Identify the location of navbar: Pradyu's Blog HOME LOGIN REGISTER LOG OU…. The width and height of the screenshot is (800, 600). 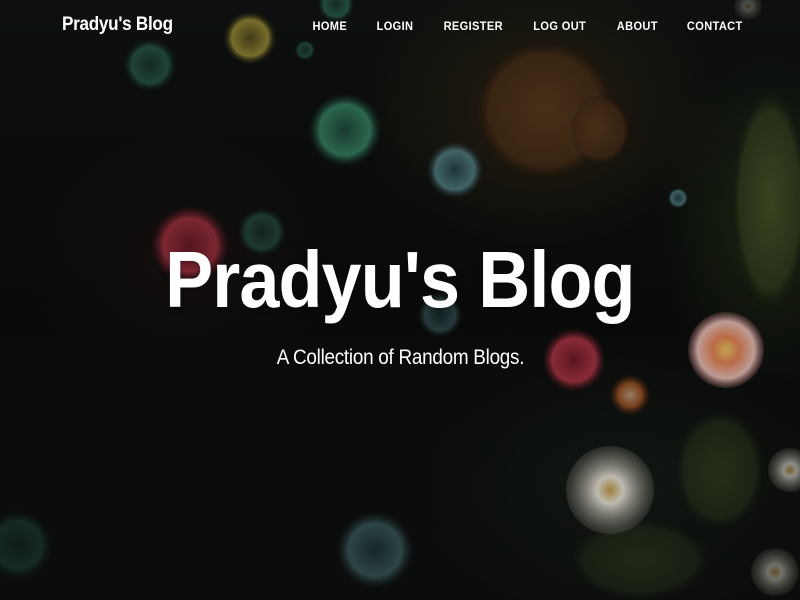
(400, 27).